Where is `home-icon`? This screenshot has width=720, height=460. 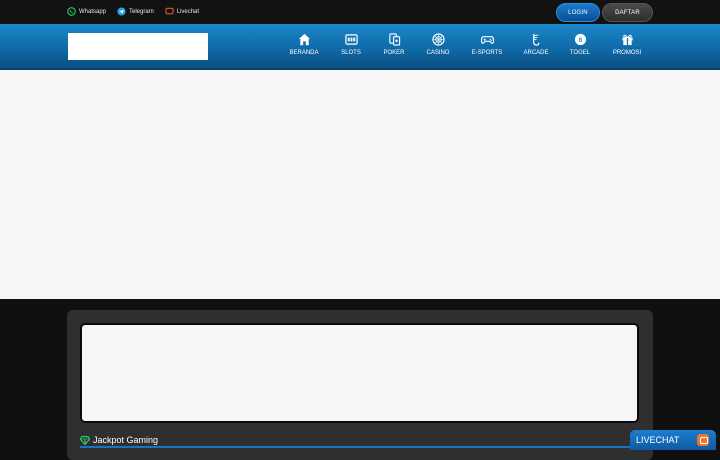
home-icon is located at coordinates (304, 39).